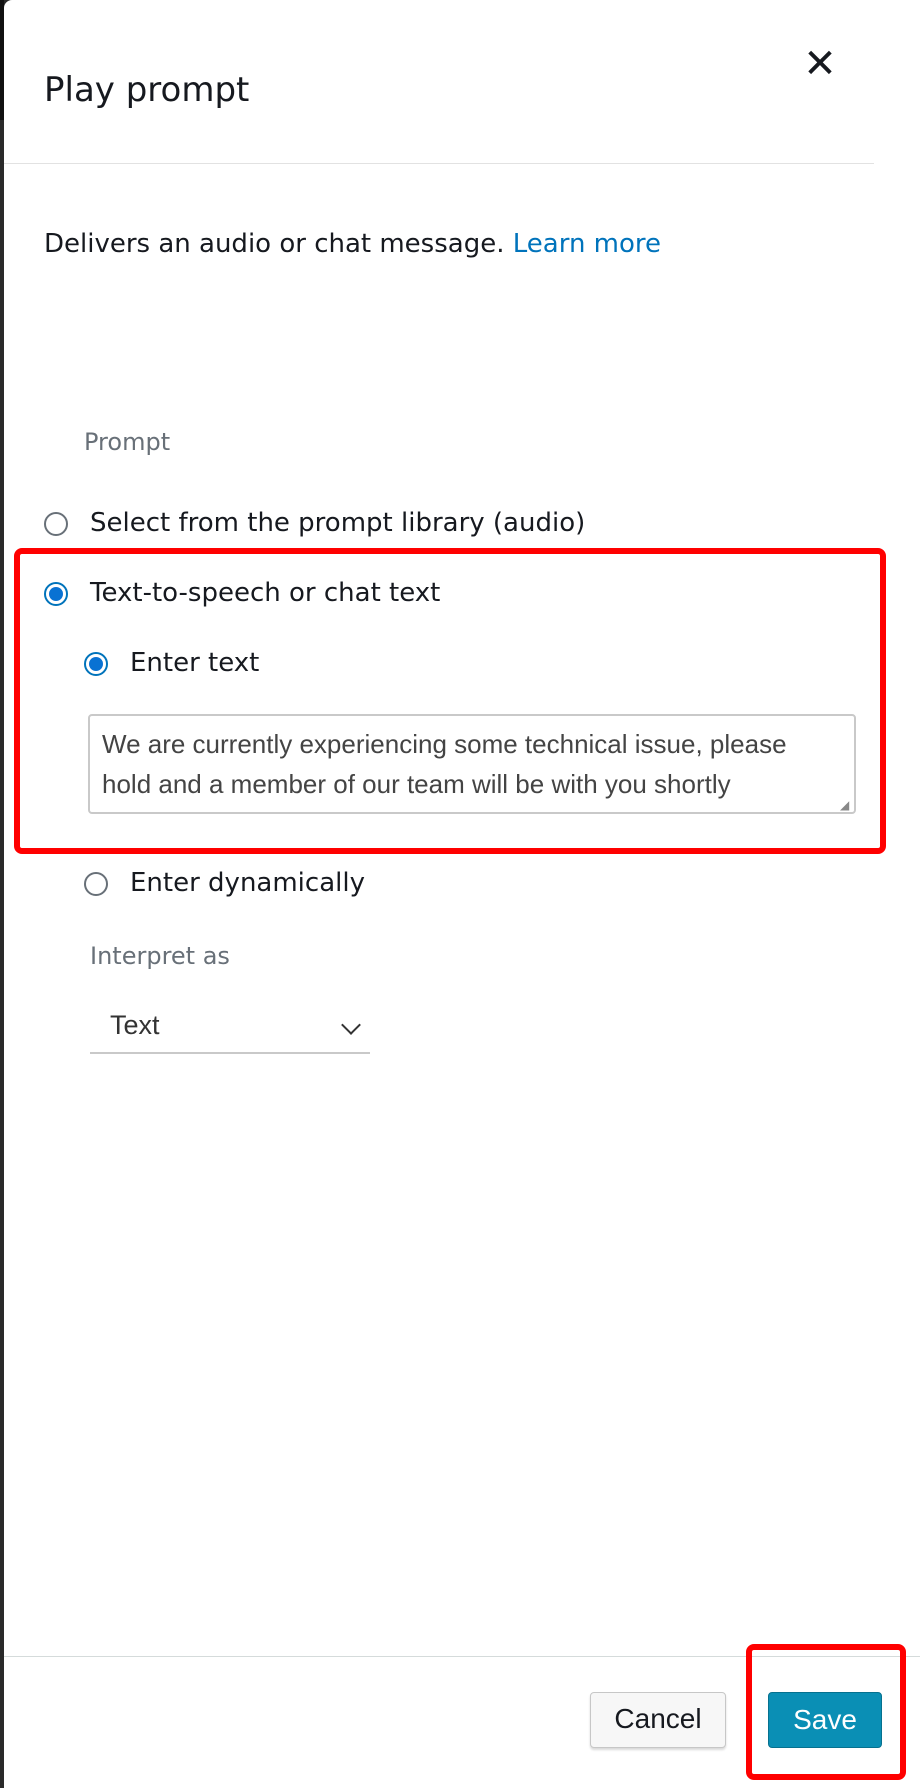  What do you see at coordinates (96, 664) in the screenshot?
I see `radio-enter-text` at bounding box center [96, 664].